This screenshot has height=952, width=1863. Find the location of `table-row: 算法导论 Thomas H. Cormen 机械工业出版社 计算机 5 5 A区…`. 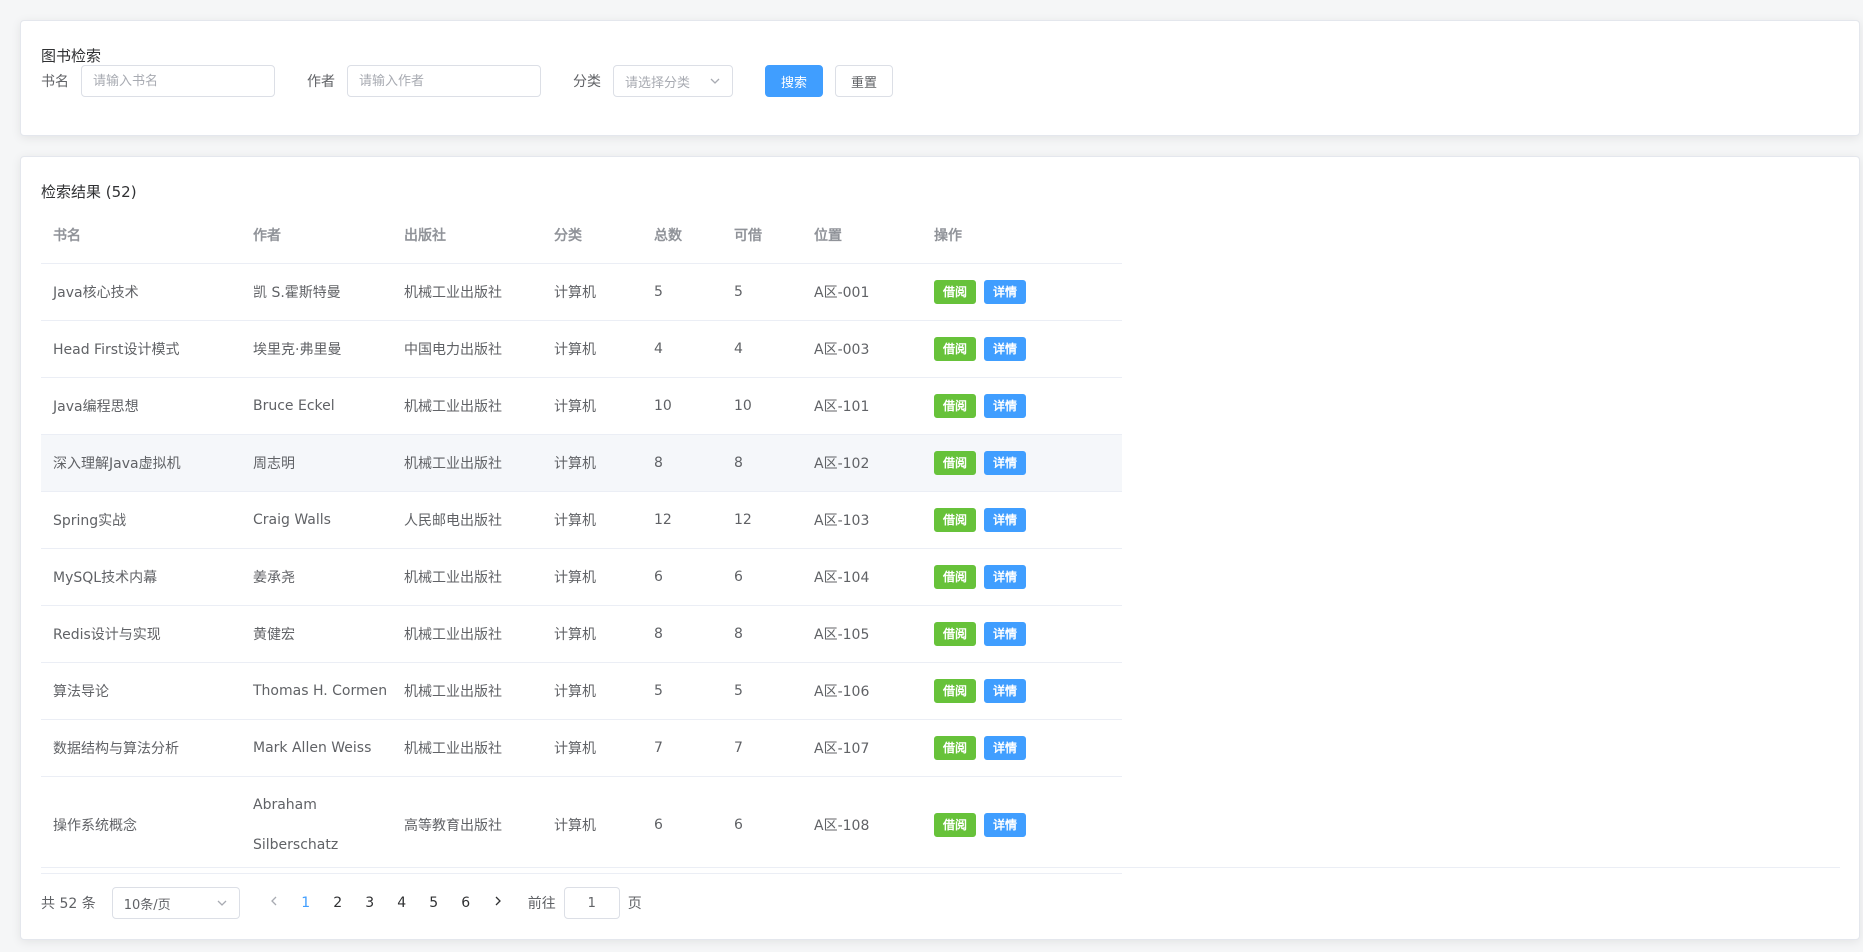

table-row: 算法导论 Thomas H. Cormen 机械工业出版社 计算机 5 5 A区… is located at coordinates (581, 691).